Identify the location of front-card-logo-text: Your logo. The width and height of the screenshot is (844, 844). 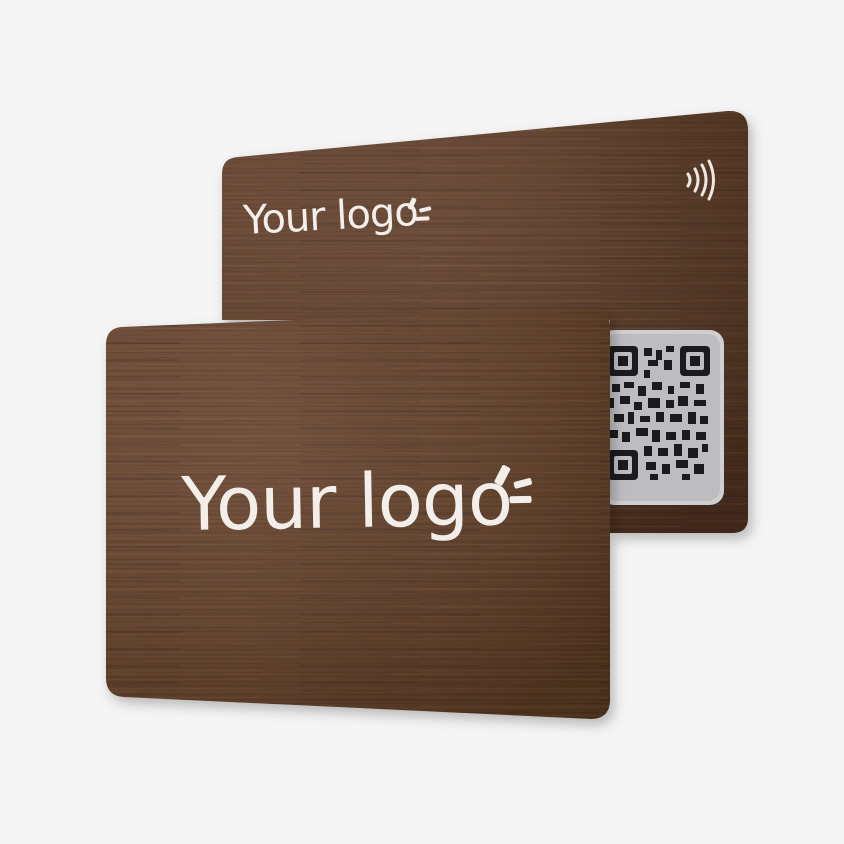
(346, 502).